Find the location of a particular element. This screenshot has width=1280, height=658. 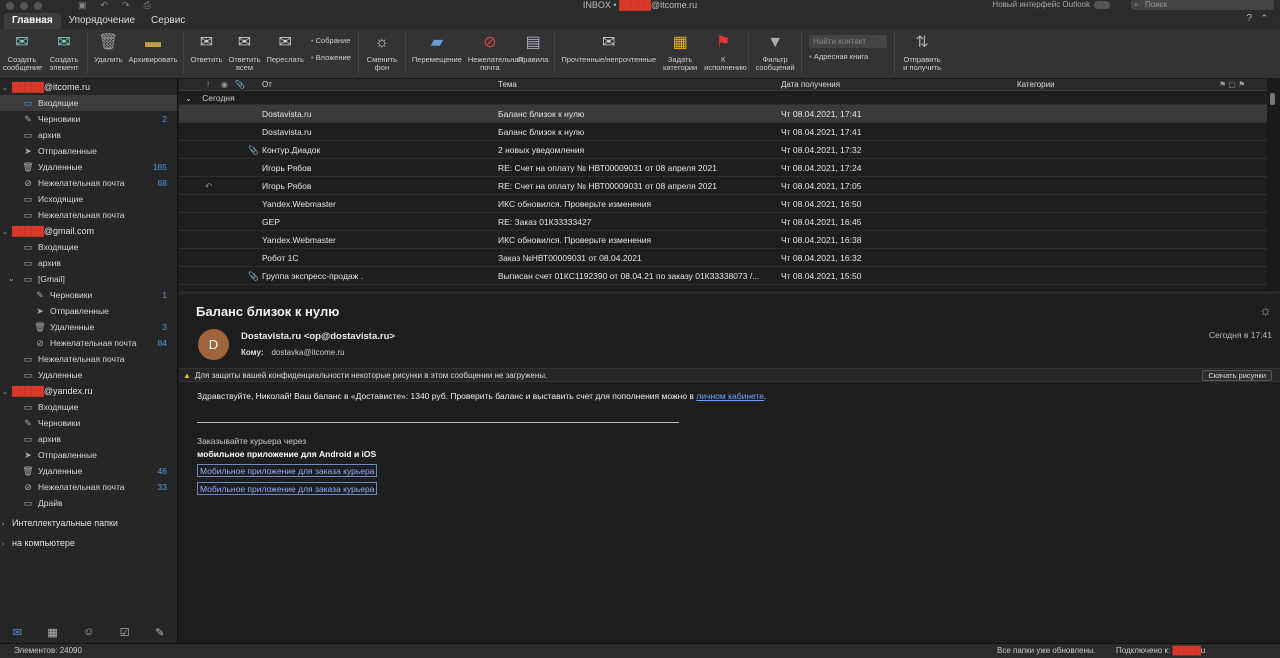

reply-all-button: ✉ Ответить всем is located at coordinates (245, 52).